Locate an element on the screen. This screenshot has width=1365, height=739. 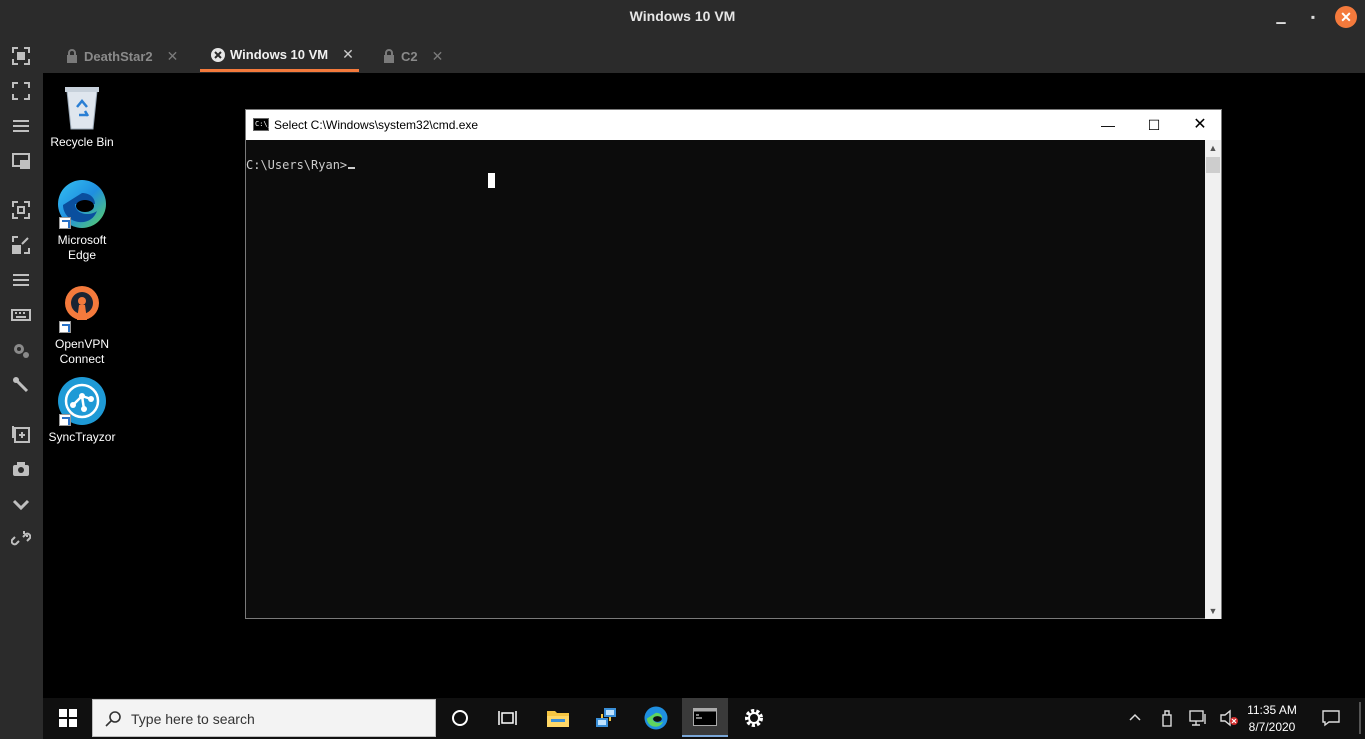
cmd-maximize-button: ☐ is located at coordinates (1154, 125).